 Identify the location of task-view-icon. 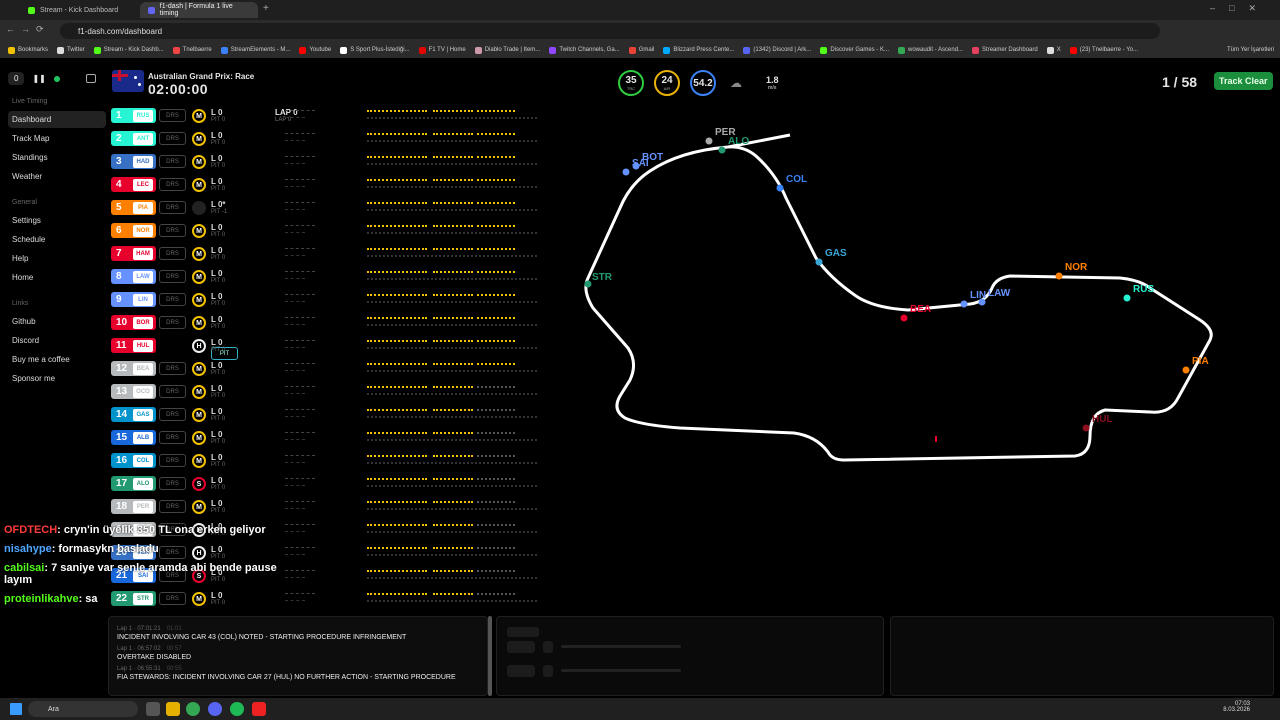
(153, 709).